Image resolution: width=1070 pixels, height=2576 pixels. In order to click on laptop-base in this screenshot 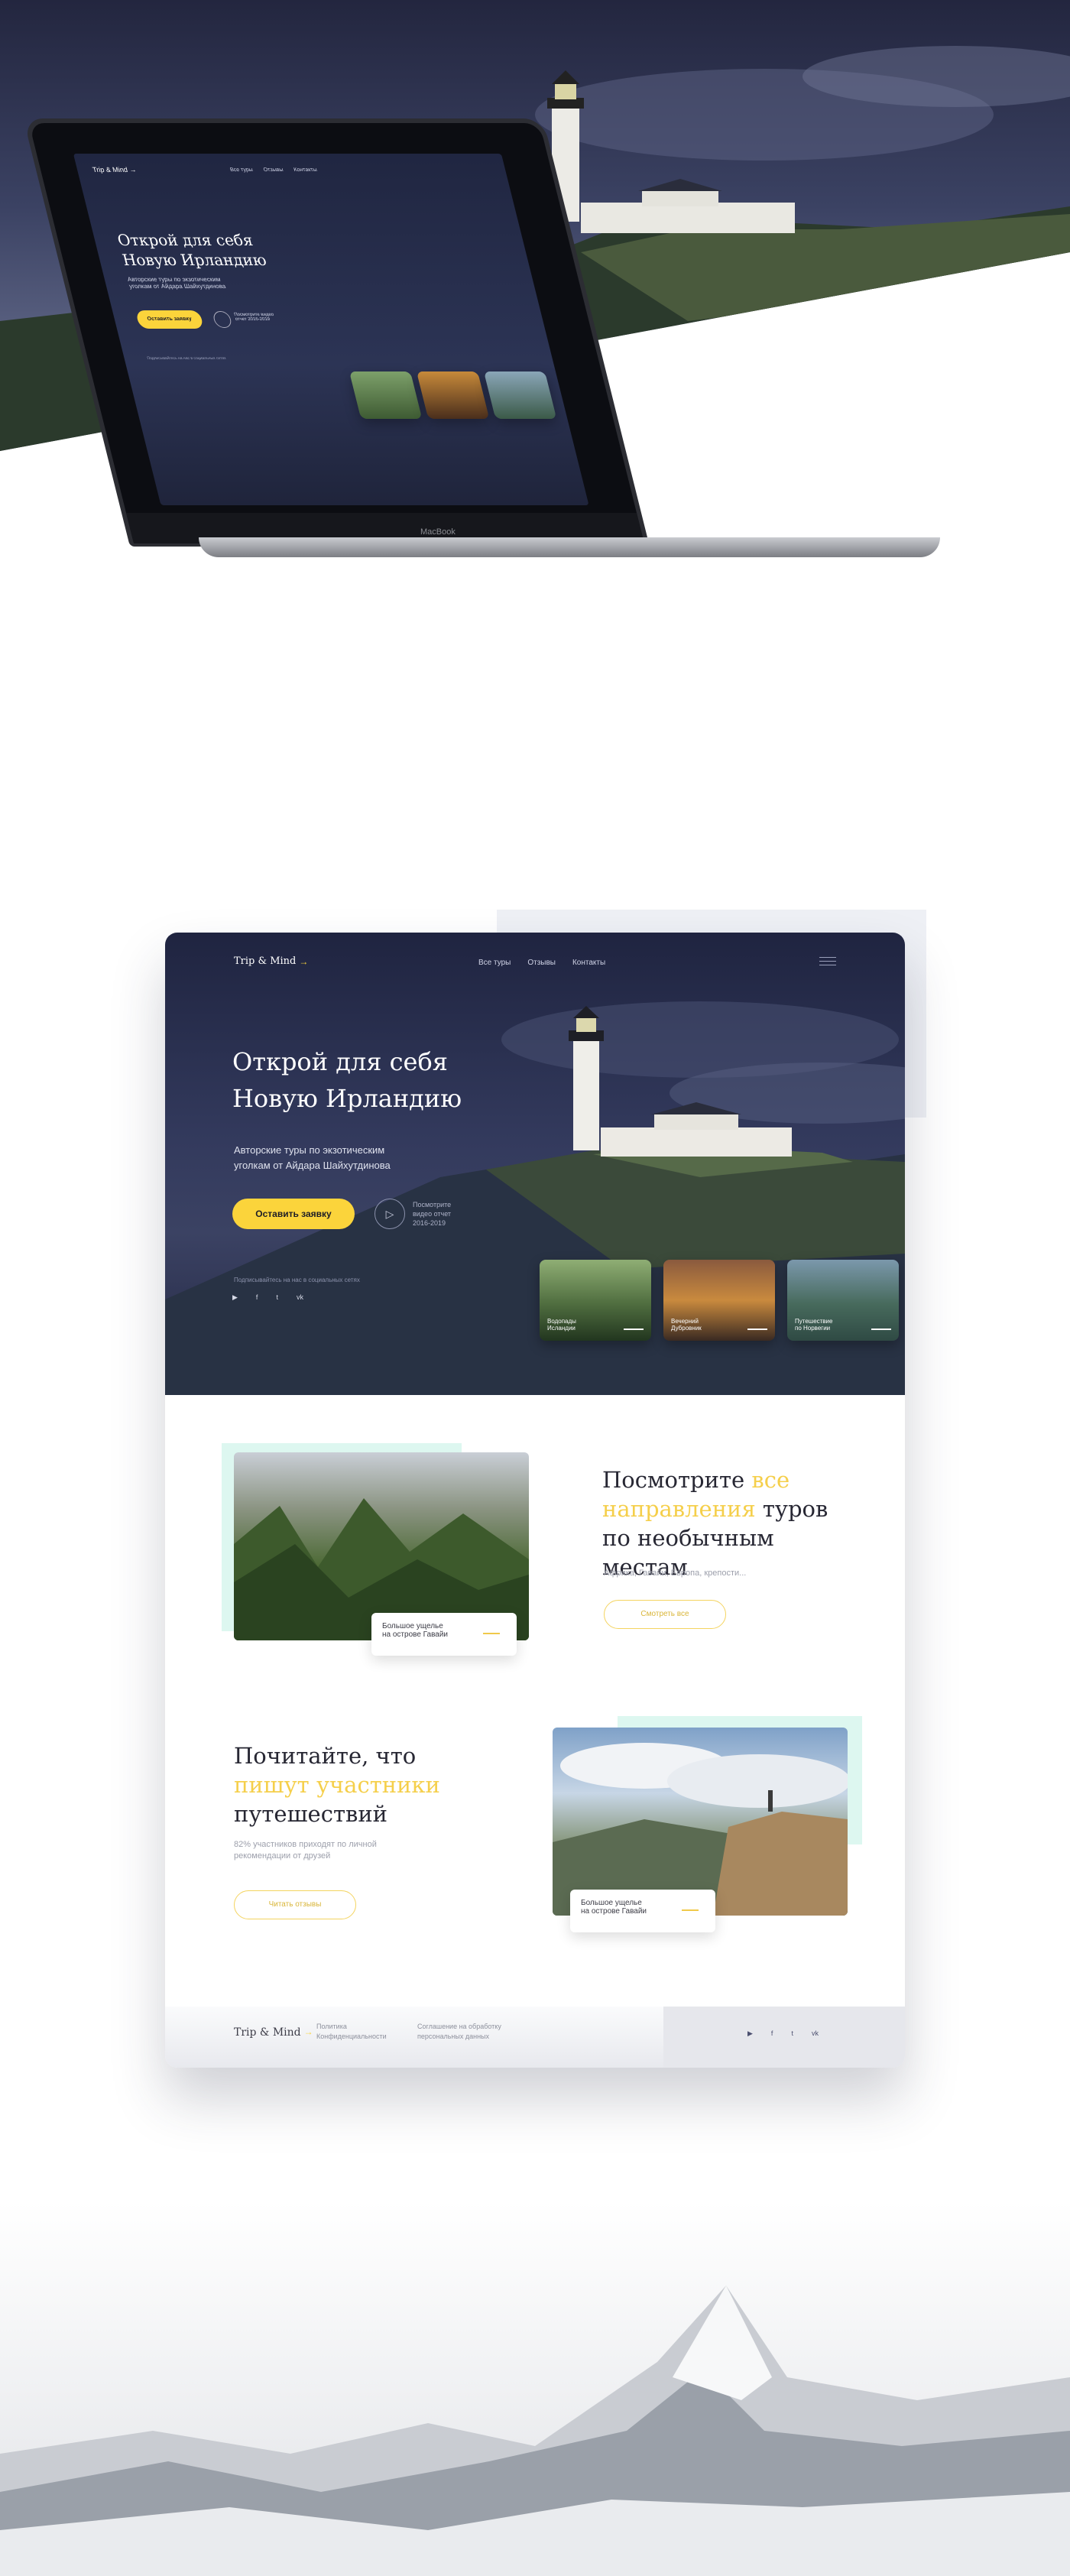, I will do `click(569, 547)`.